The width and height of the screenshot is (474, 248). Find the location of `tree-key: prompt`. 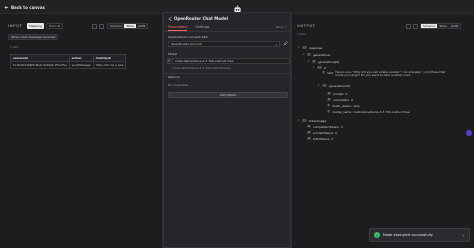

tree-key: prompt is located at coordinates (338, 93).